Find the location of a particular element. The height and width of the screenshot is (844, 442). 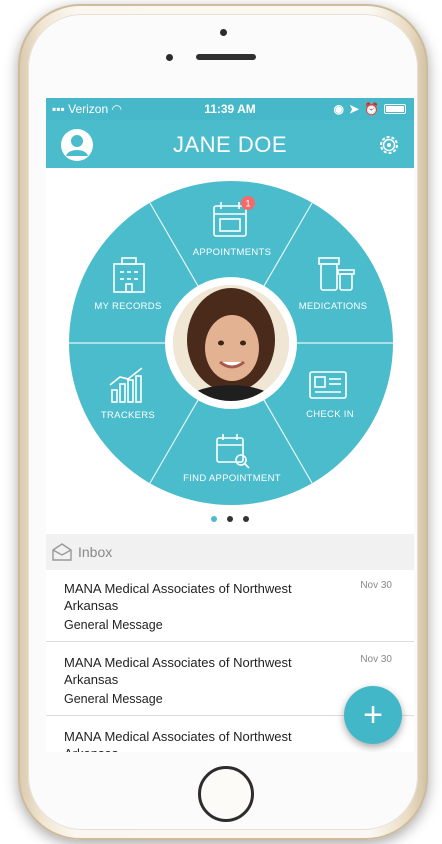

profile-photo is located at coordinates (231, 343).